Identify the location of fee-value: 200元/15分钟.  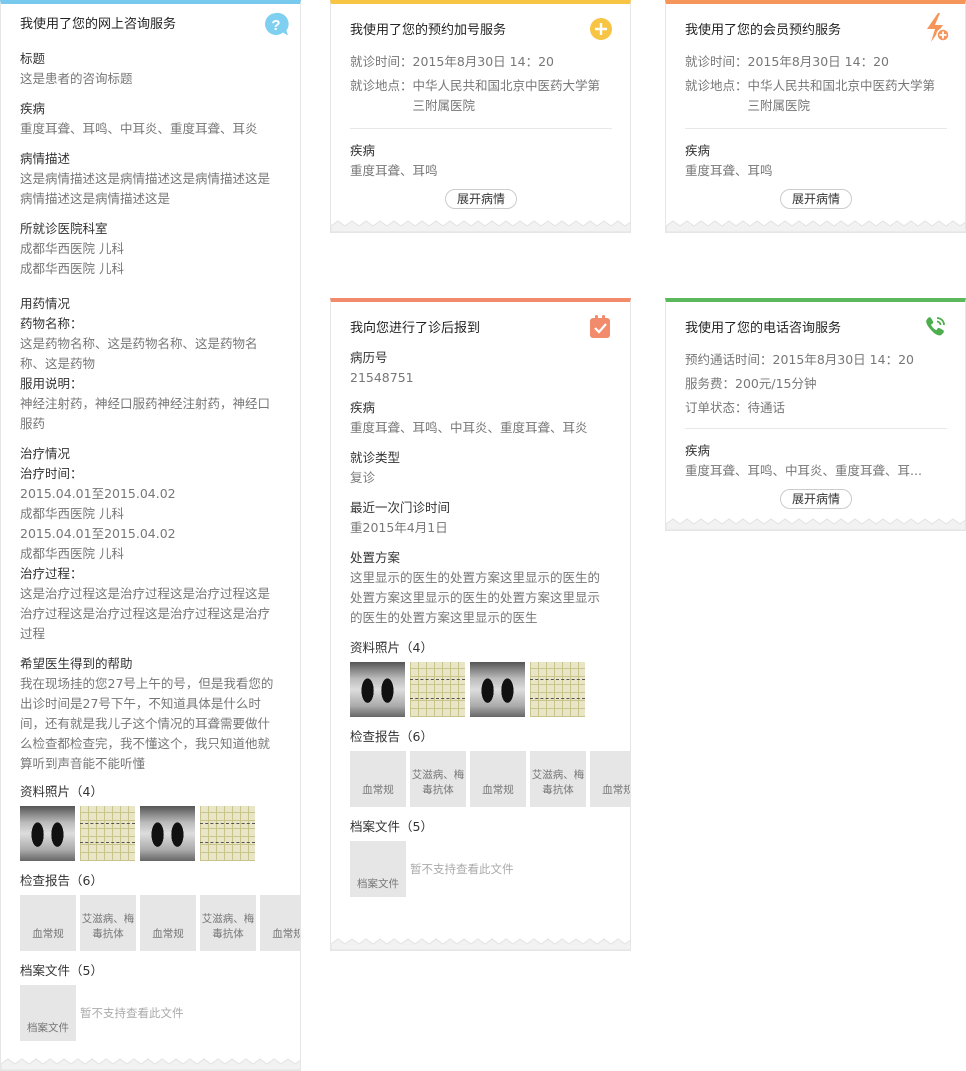
(776, 383).